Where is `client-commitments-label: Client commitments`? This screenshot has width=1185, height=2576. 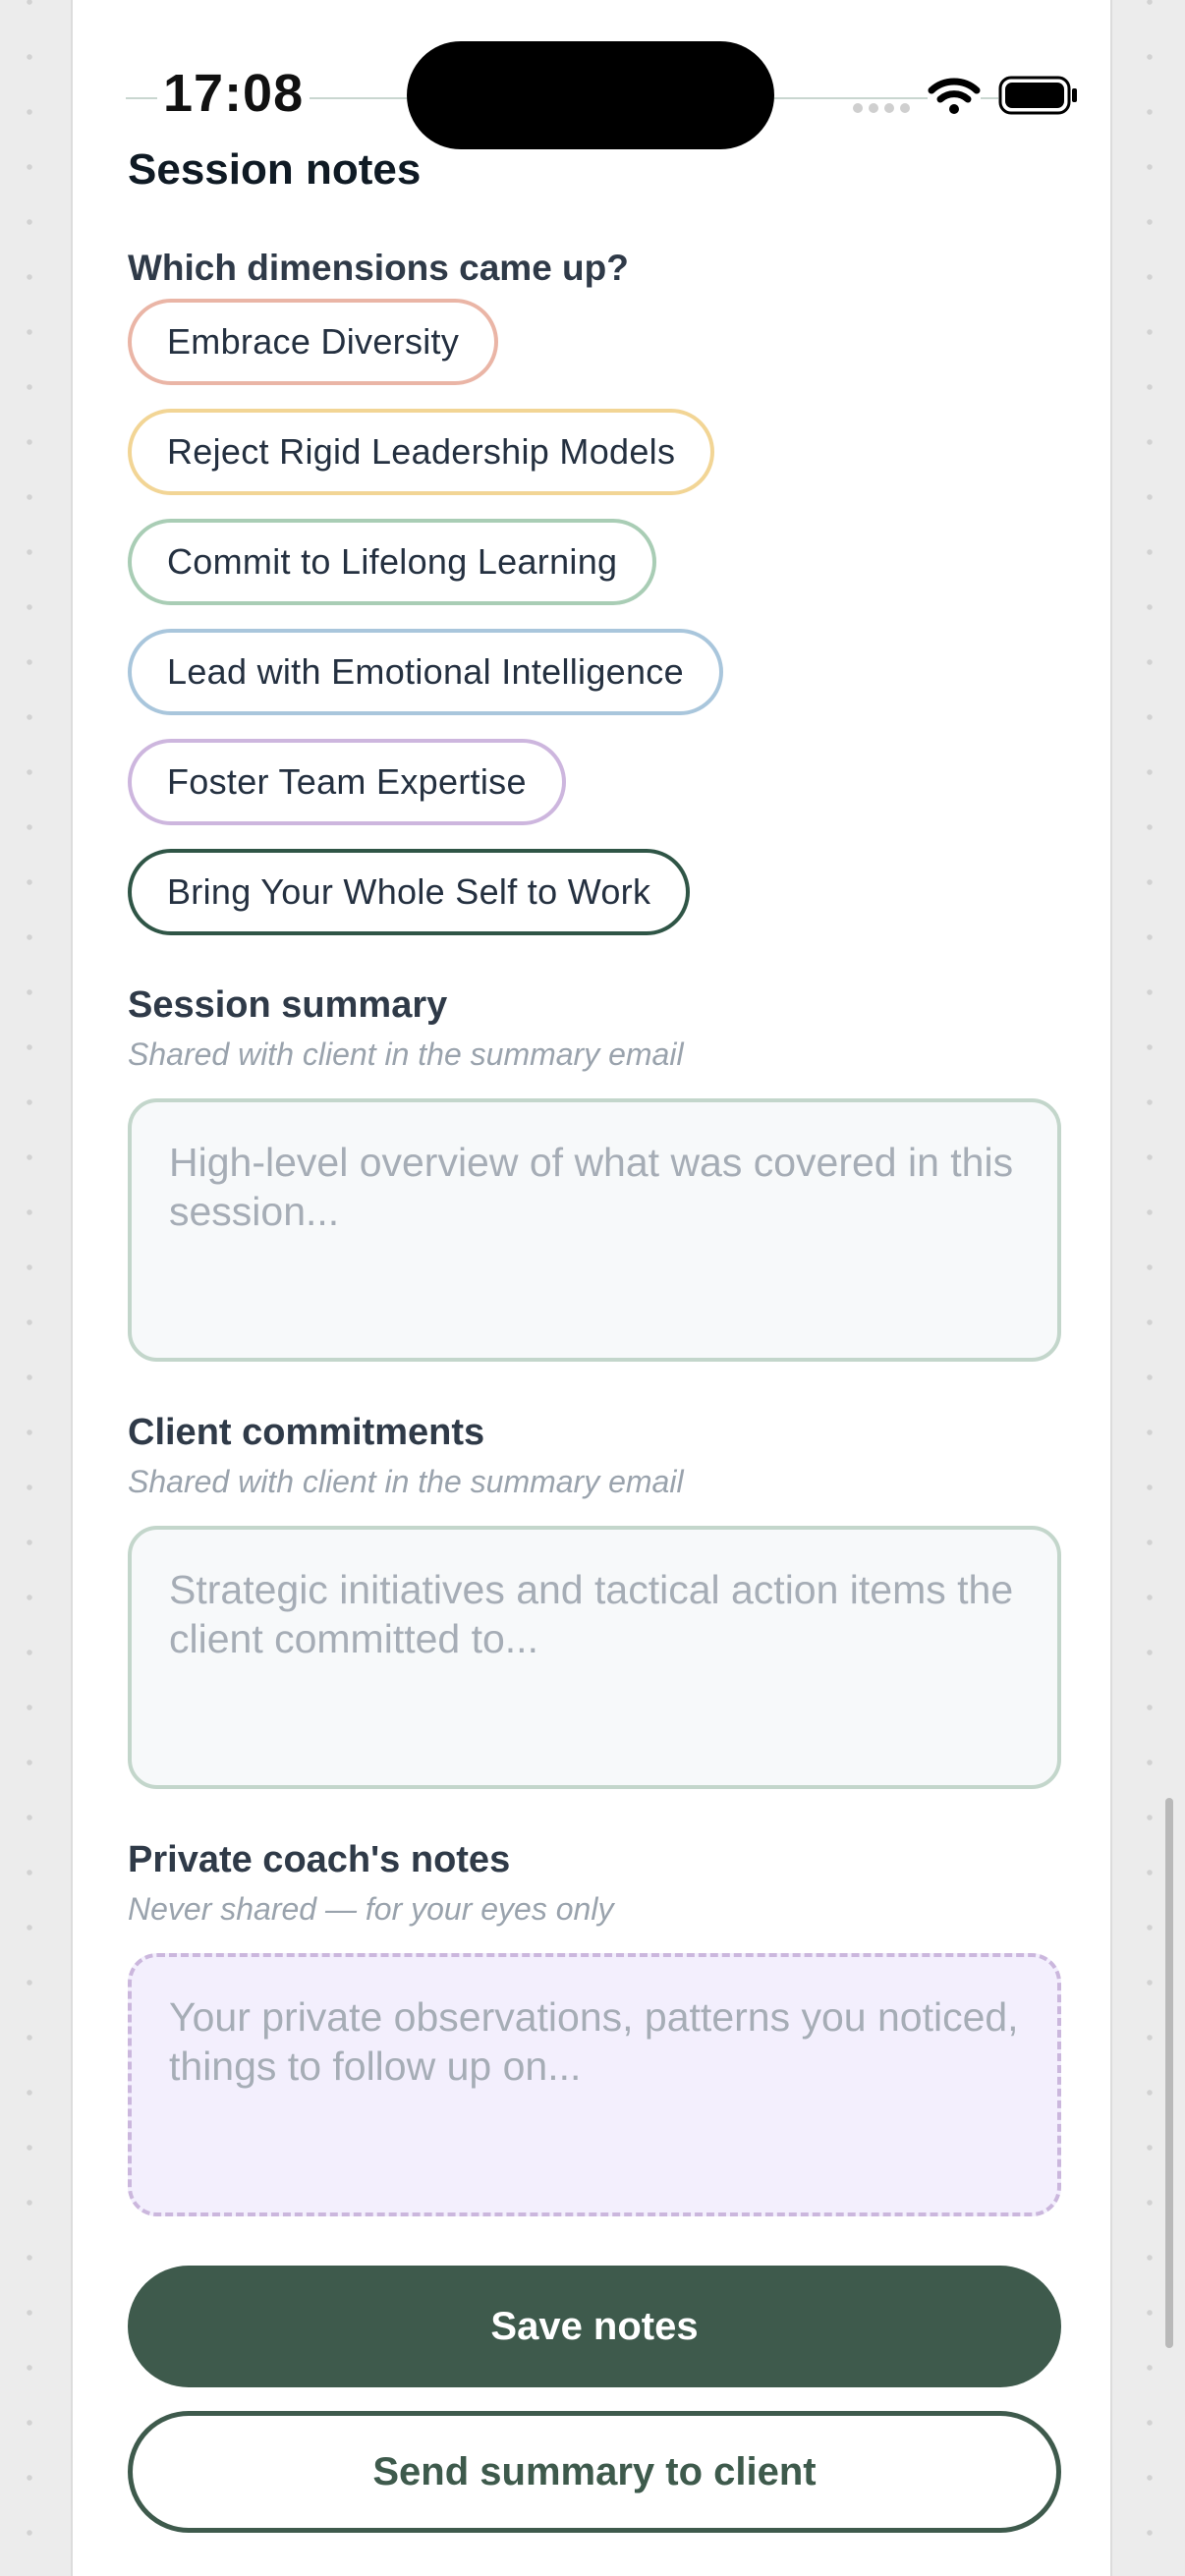 client-commitments-label: Client commitments is located at coordinates (307, 1432).